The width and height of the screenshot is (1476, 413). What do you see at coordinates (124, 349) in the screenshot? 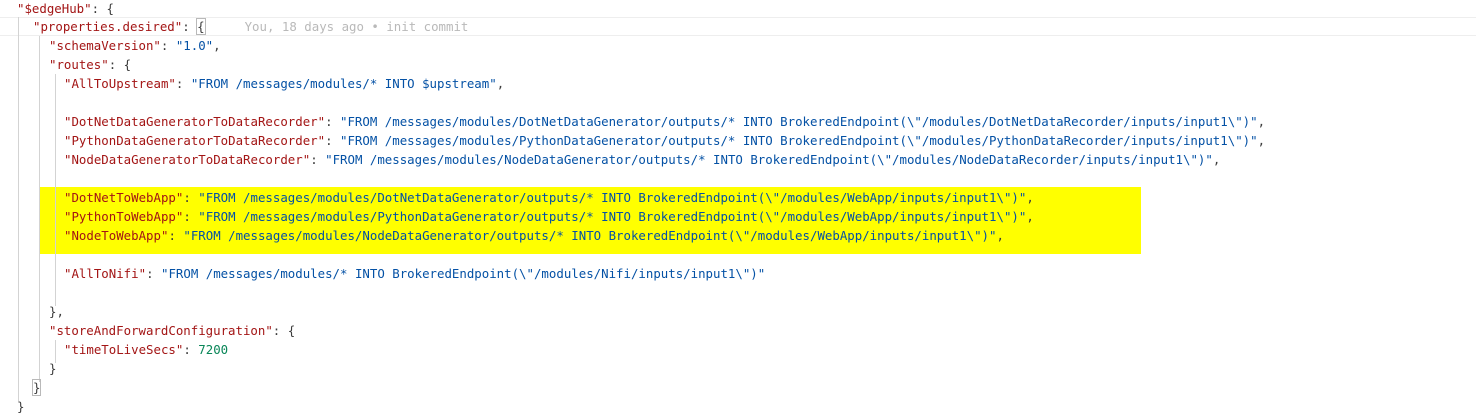
I see `json-key: "timeToLiveSecs"` at bounding box center [124, 349].